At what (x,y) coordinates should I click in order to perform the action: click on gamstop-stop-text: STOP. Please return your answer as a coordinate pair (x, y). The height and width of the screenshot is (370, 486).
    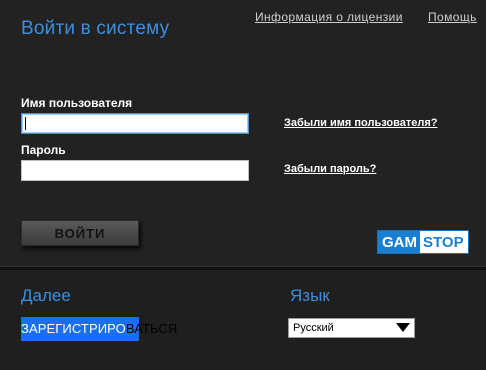
    Looking at the image, I should click on (444, 242).